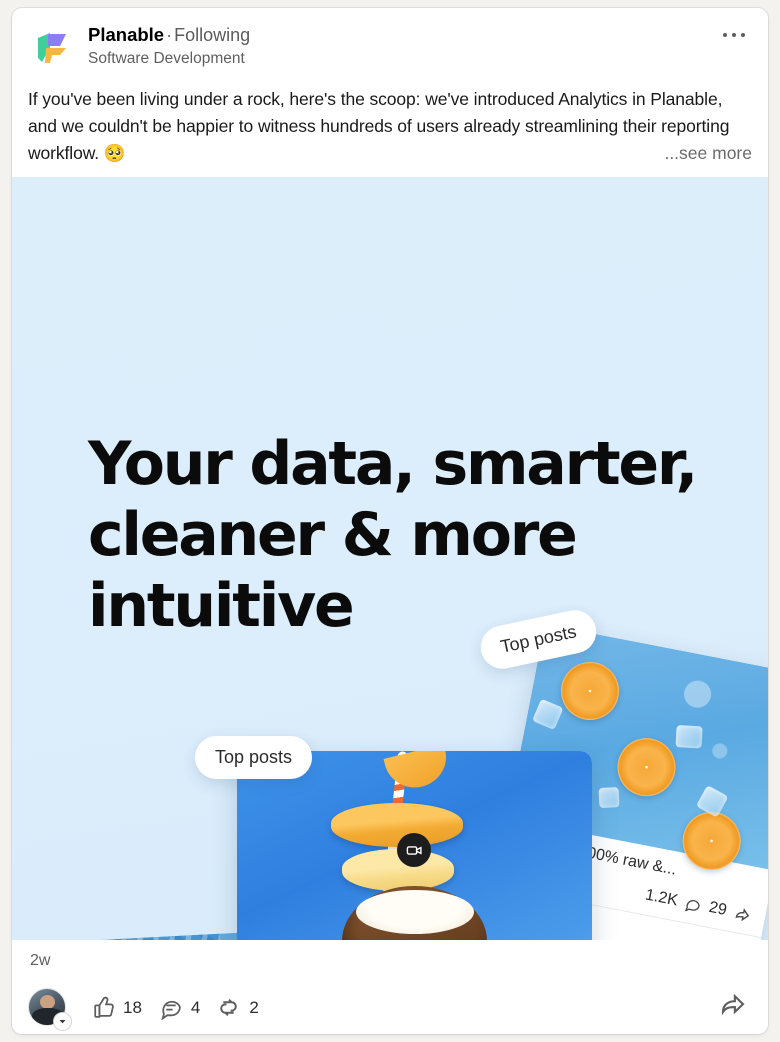  What do you see at coordinates (104, 1007) in the screenshot?
I see `thumbs-up-icon` at bounding box center [104, 1007].